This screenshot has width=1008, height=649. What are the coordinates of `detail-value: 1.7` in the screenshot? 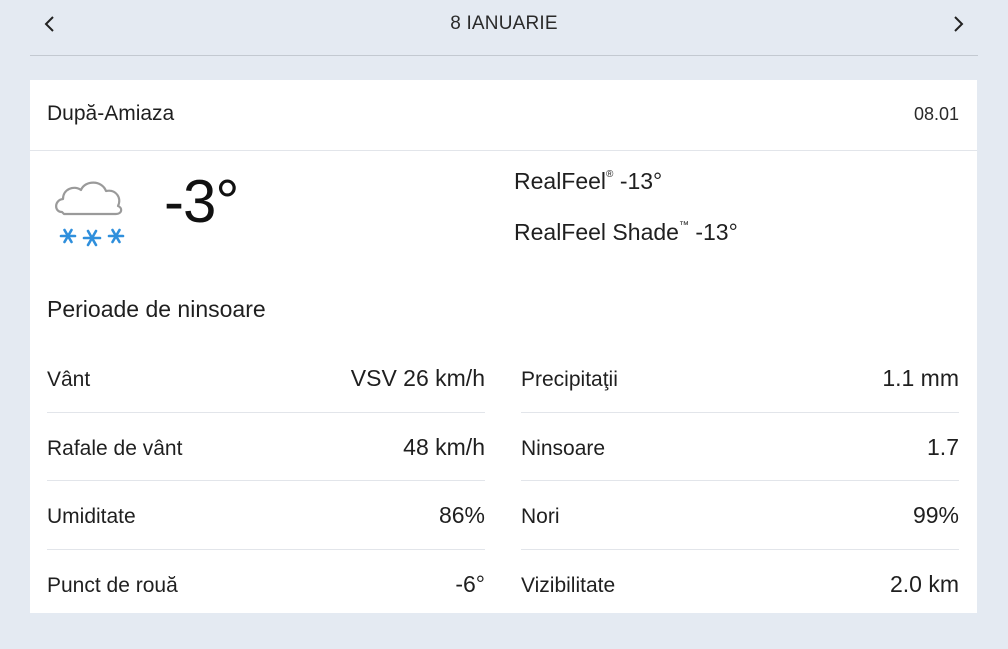 It's located at (943, 446).